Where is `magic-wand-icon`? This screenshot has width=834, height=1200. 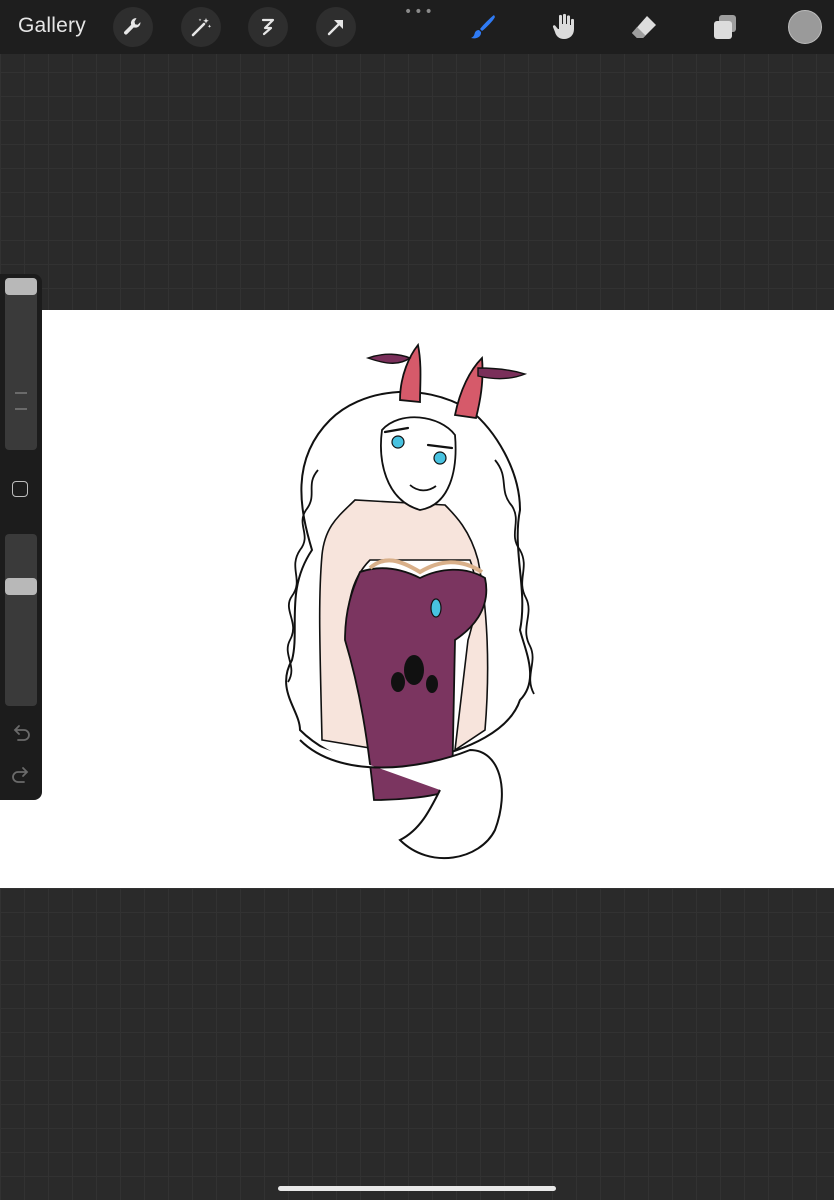
magic-wand-icon is located at coordinates (201, 27).